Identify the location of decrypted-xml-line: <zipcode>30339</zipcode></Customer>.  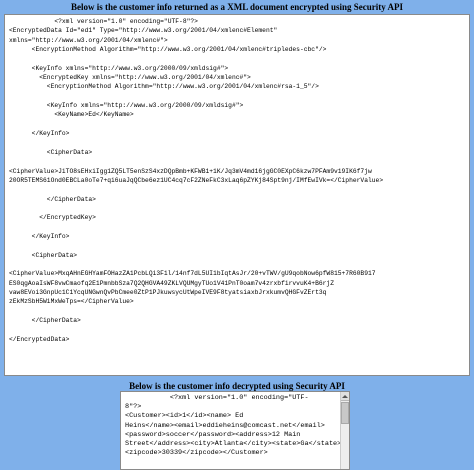
(196, 453).